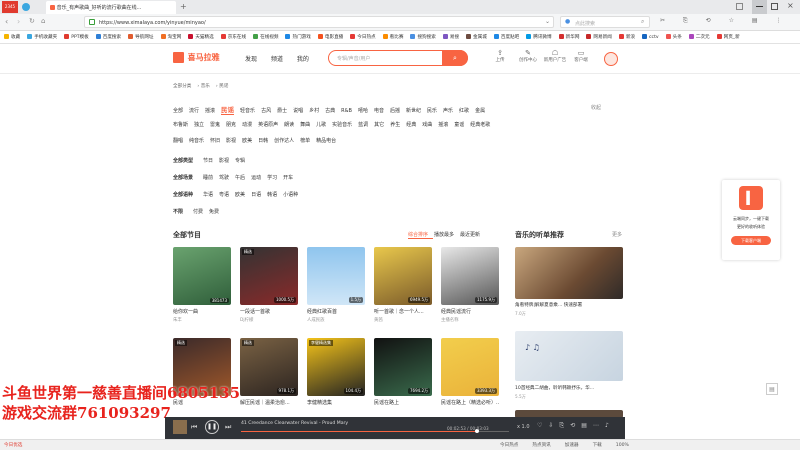  What do you see at coordinates (443, 125) in the screenshot?
I see `filter-option: 摇滚` at bounding box center [443, 125].